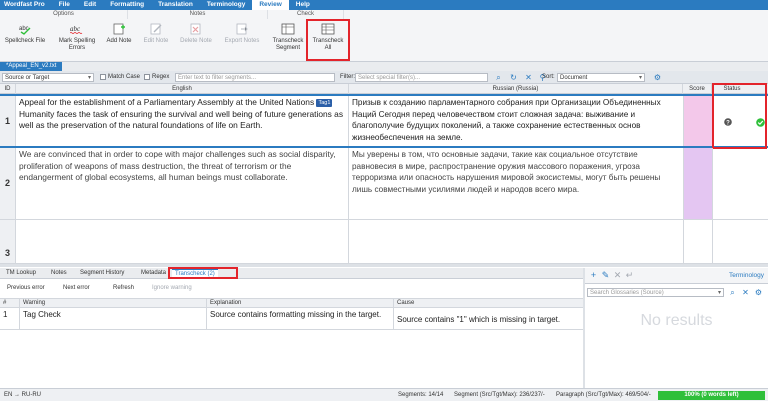 This screenshot has height=401, width=768. What do you see at coordinates (196, 42) in the screenshot?
I see `delete-note-button: Delete Note` at bounding box center [196, 42].